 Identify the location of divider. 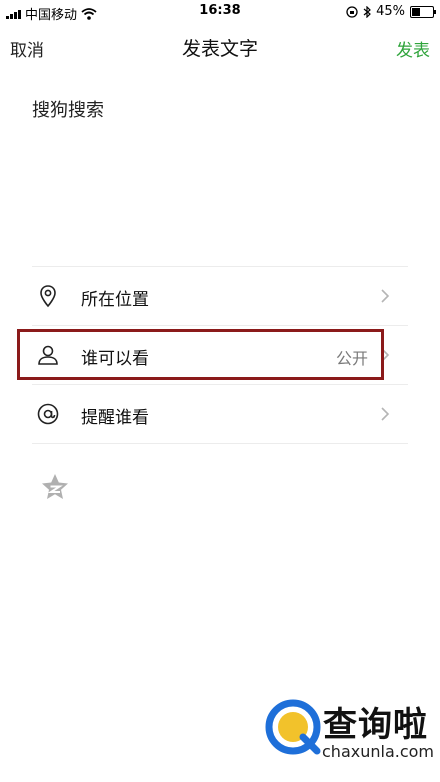
(220, 443).